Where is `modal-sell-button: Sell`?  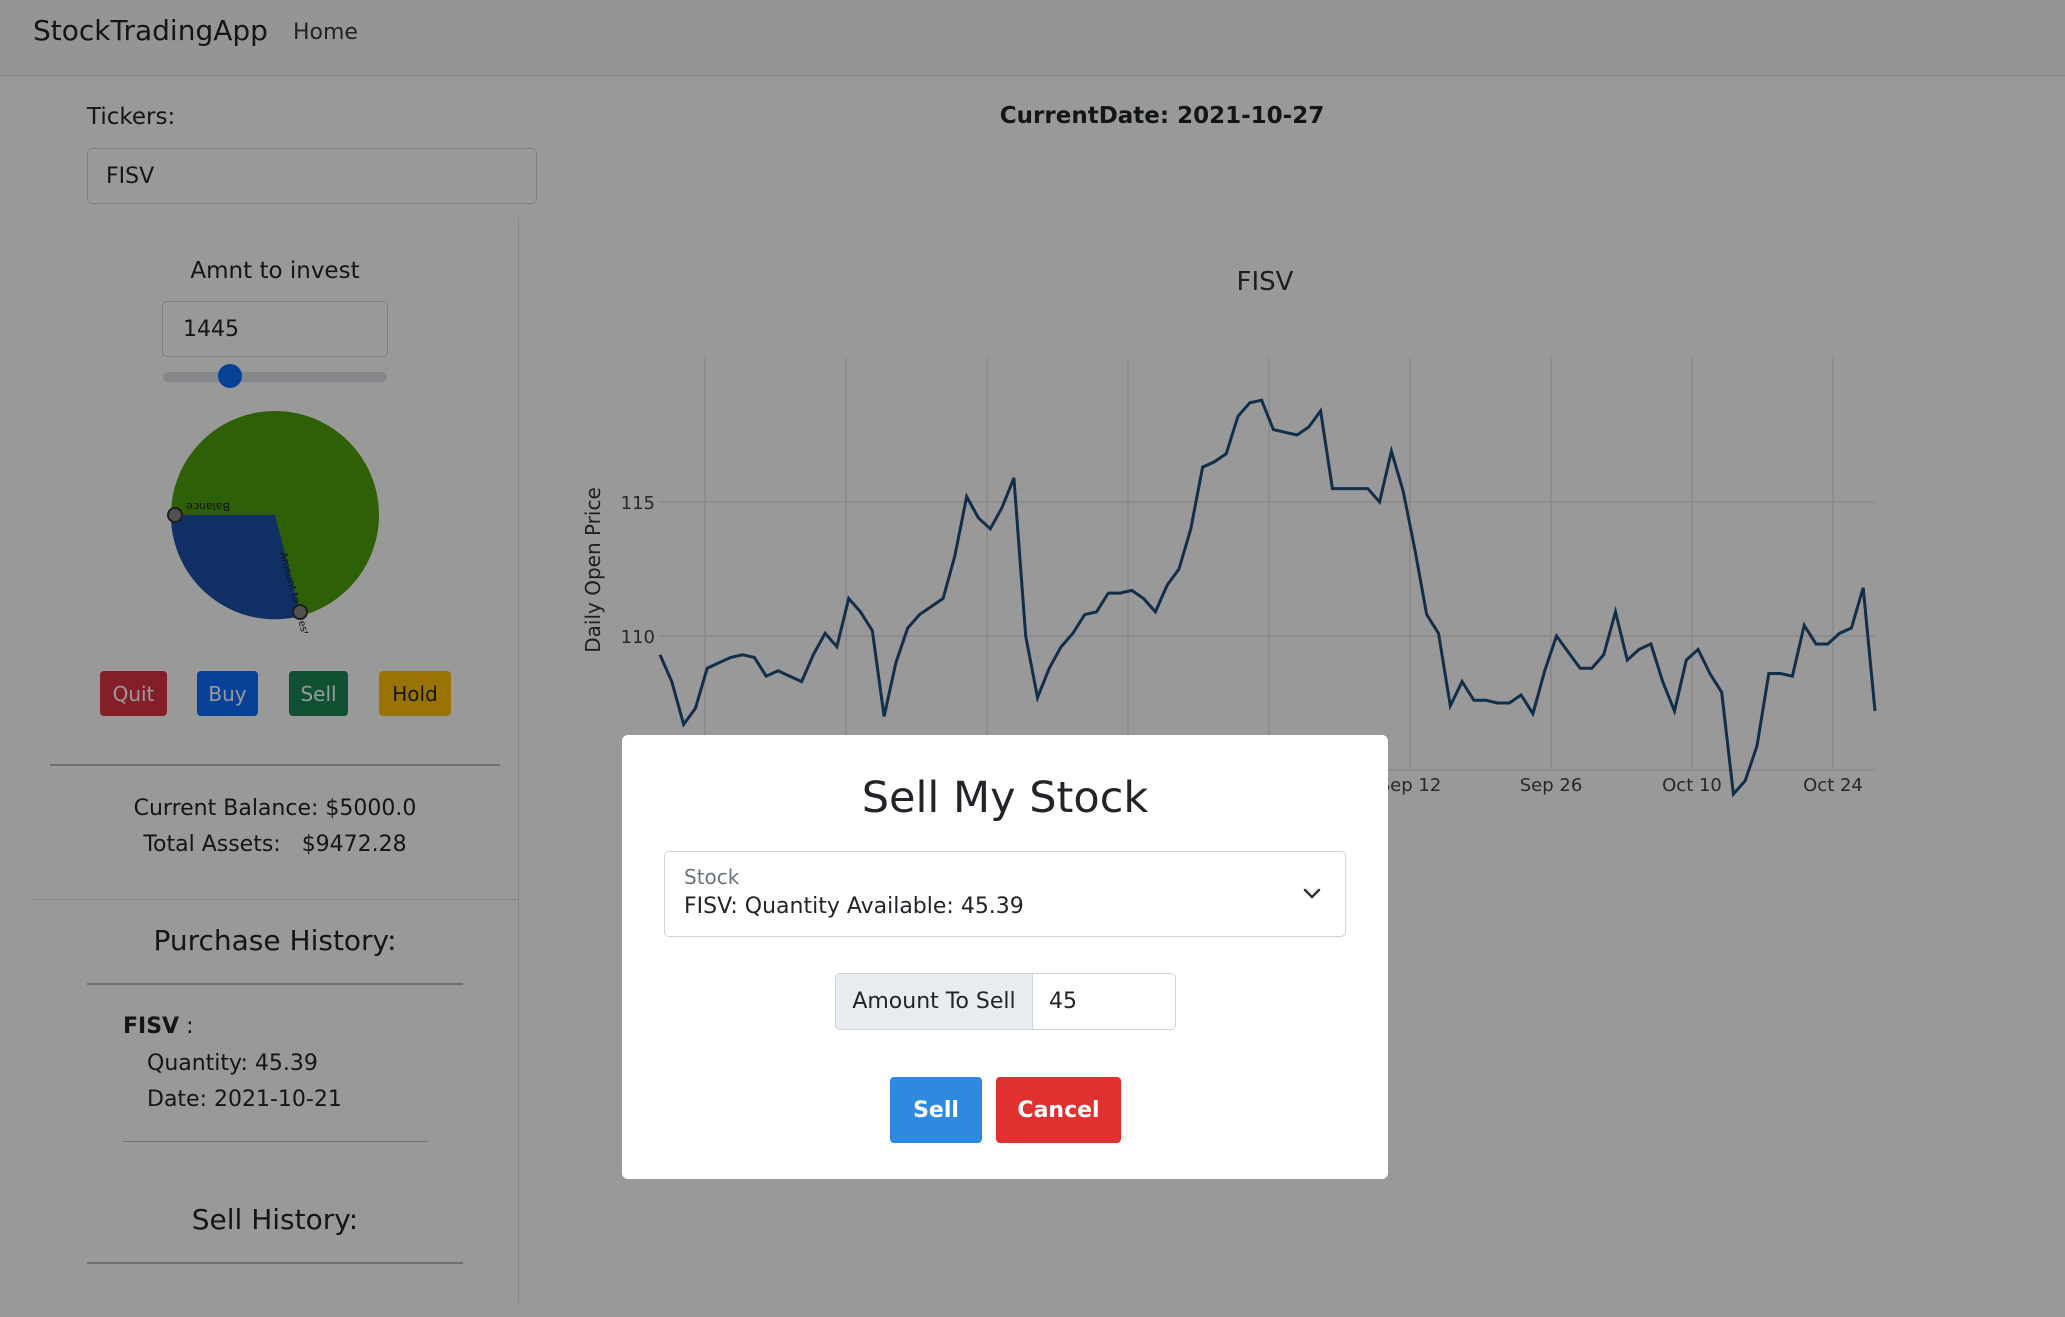 modal-sell-button: Sell is located at coordinates (936, 1110).